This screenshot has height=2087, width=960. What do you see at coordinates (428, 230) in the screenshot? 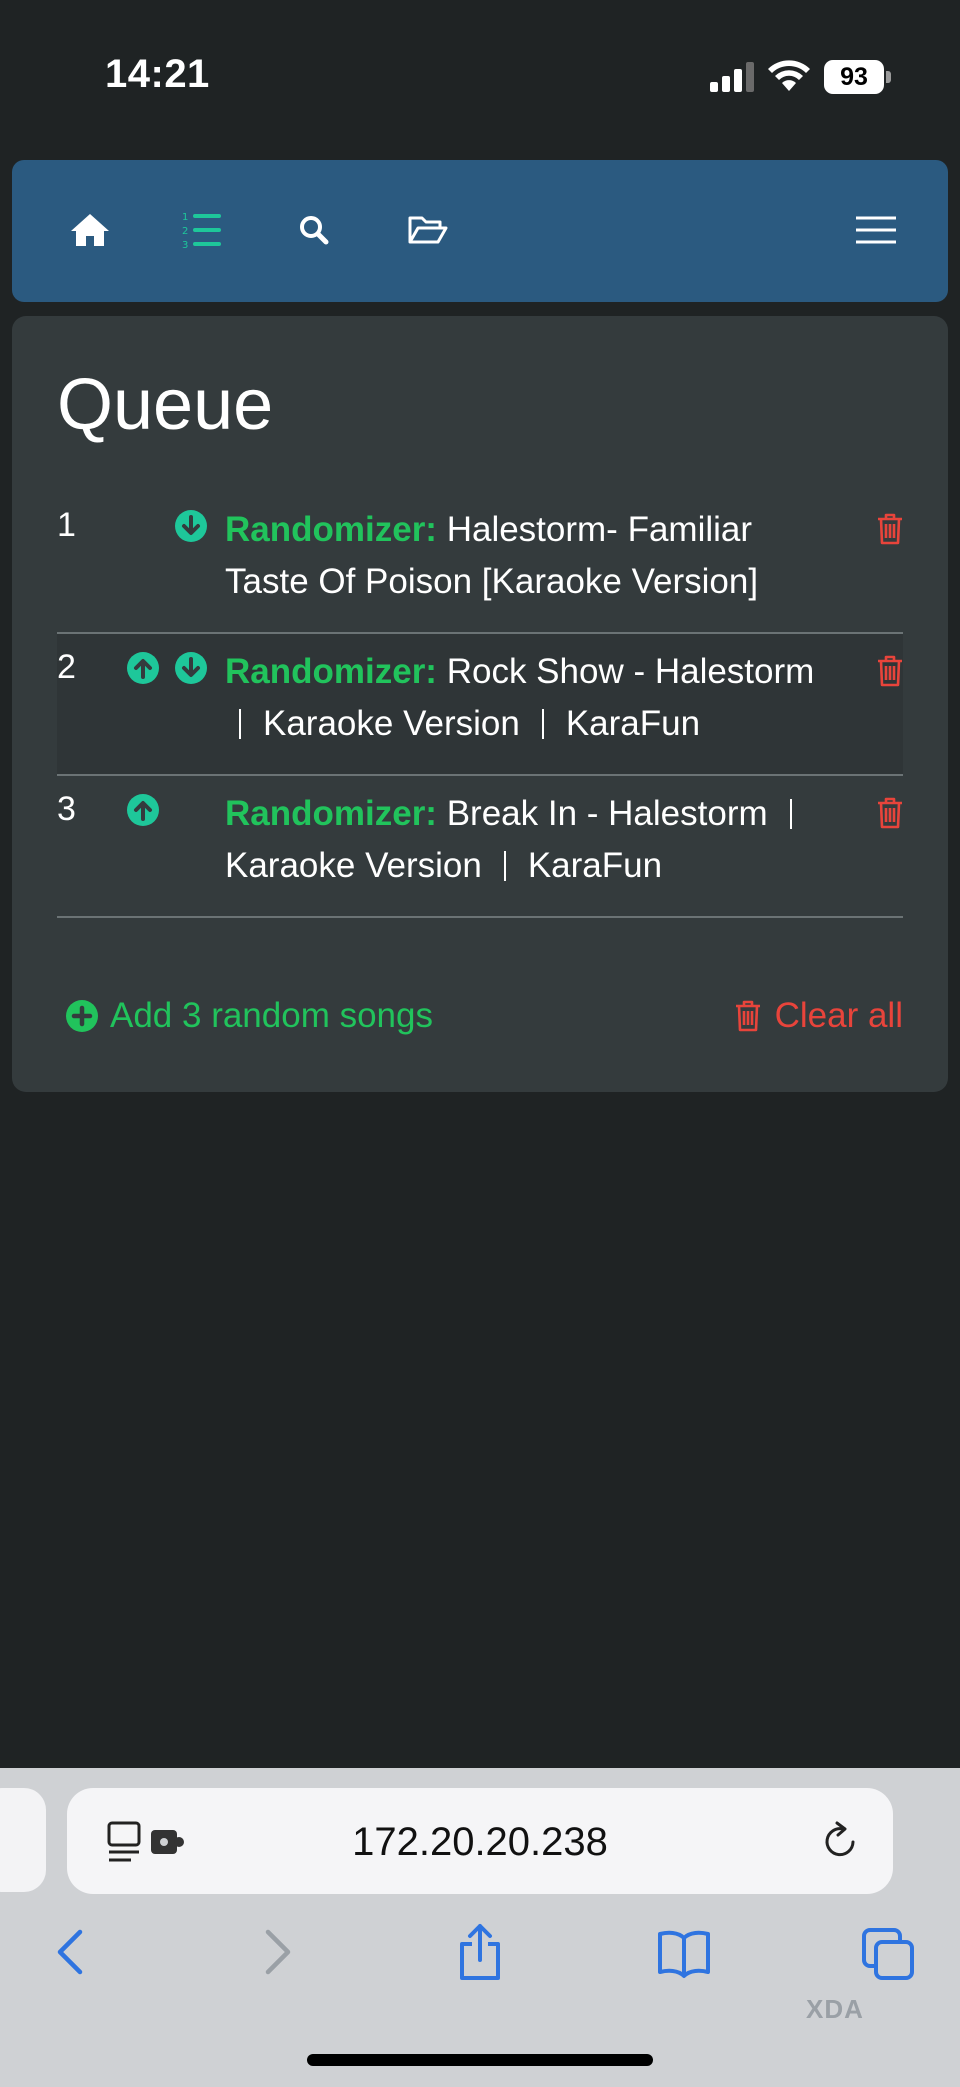
I see `folder-open-icon` at bounding box center [428, 230].